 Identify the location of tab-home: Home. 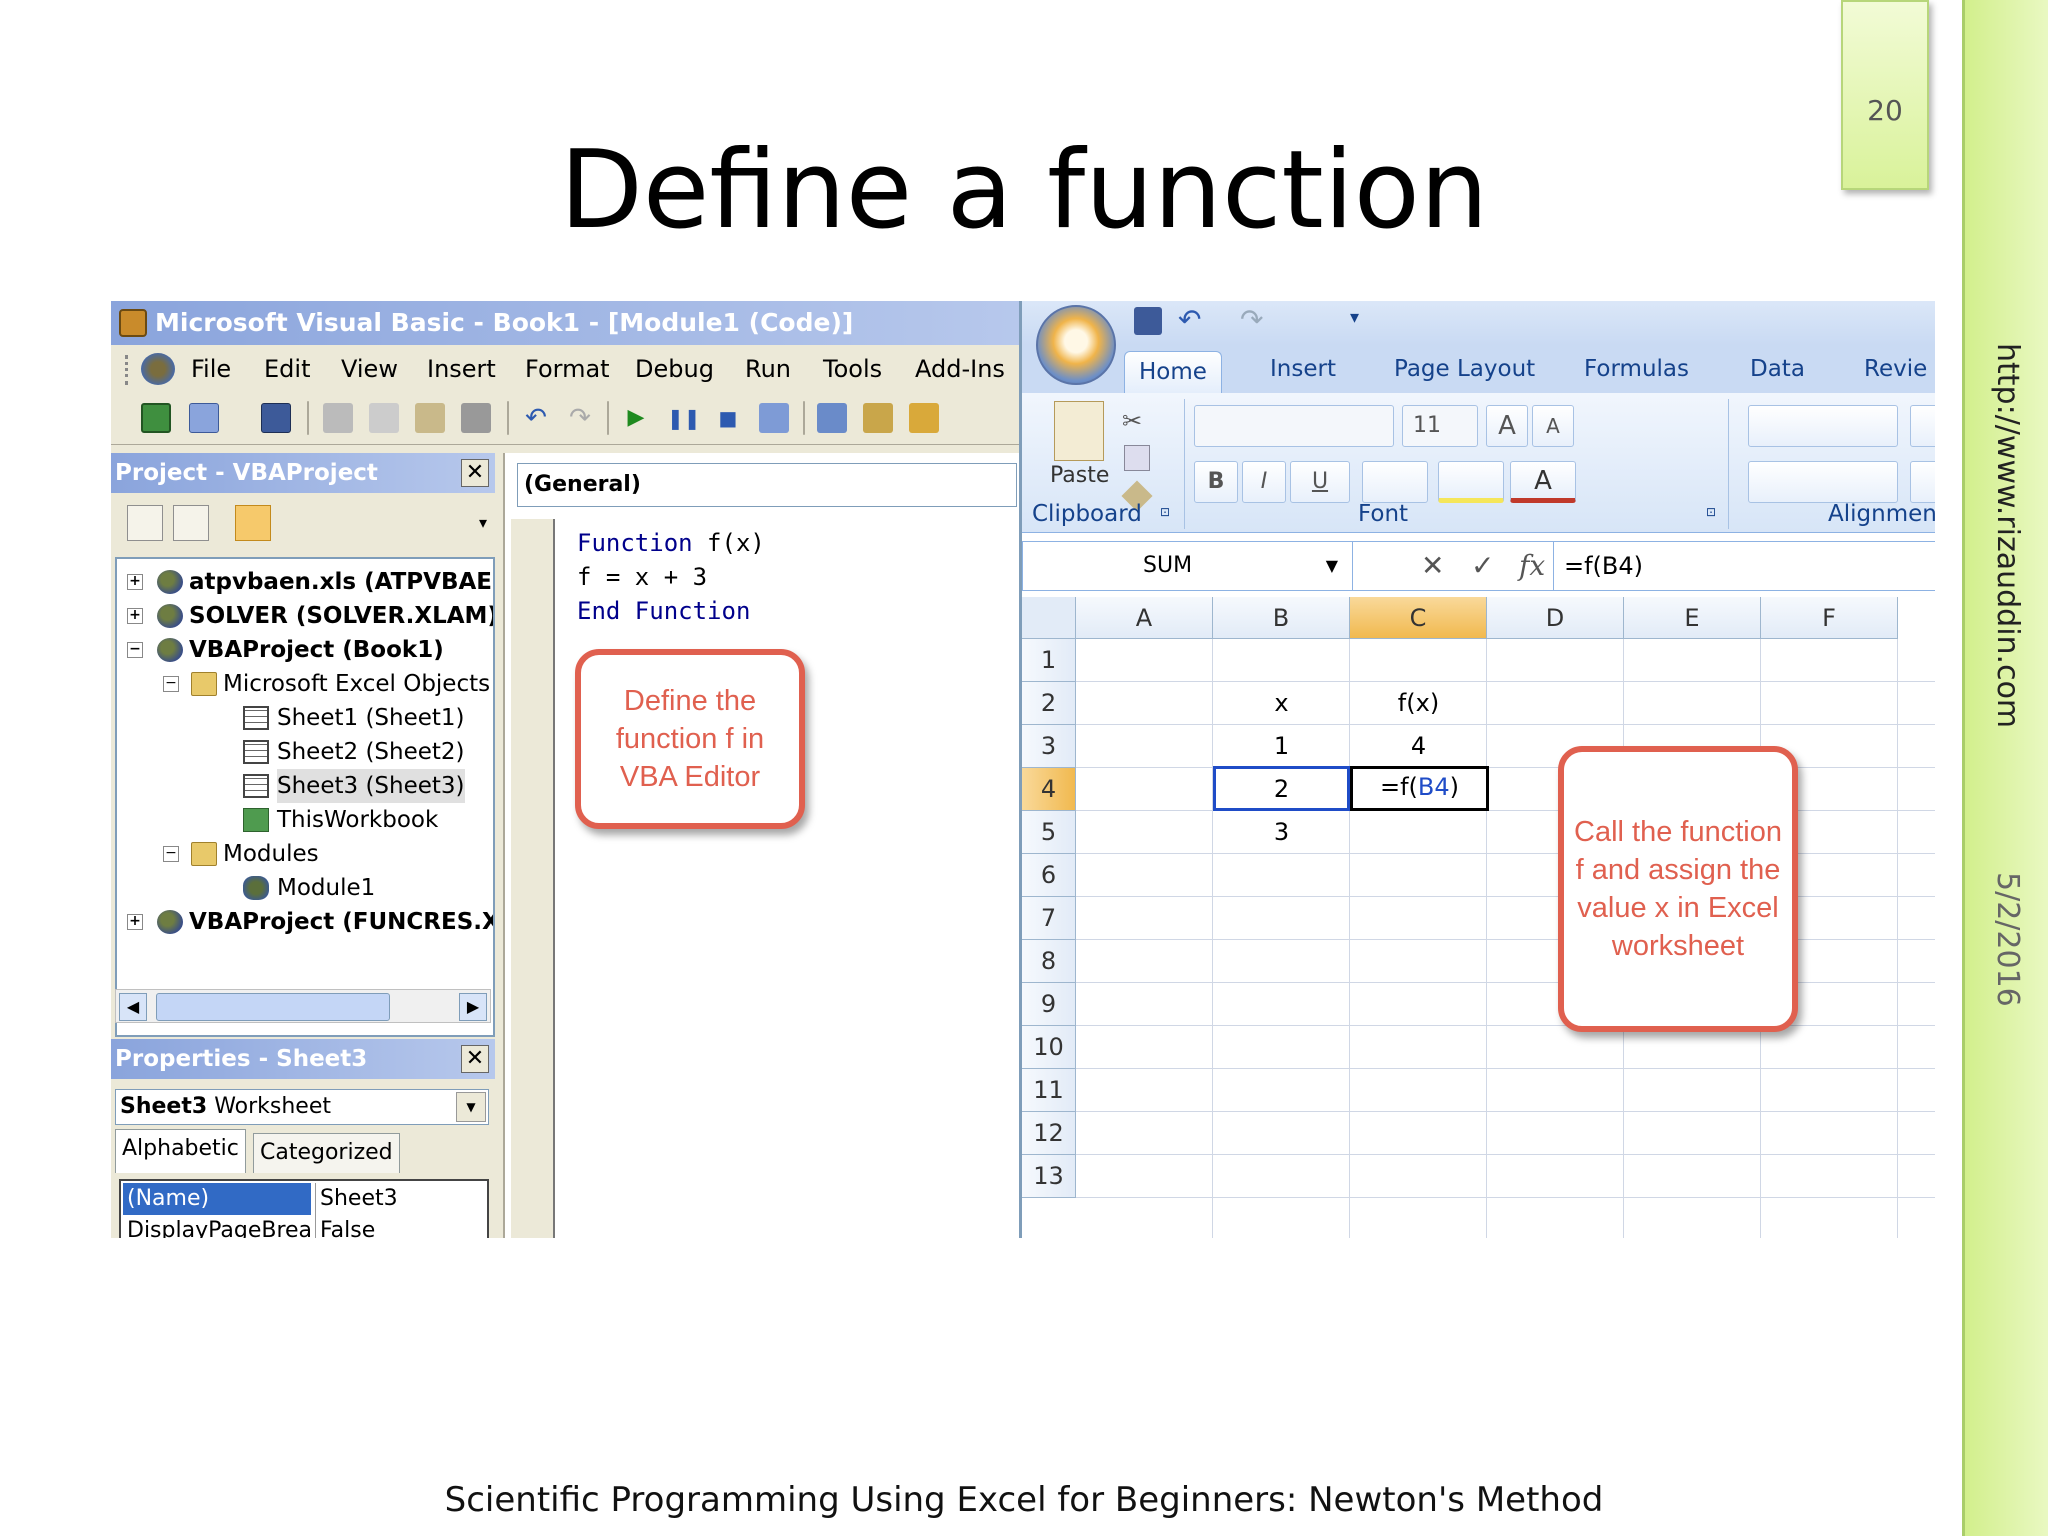
(1173, 372).